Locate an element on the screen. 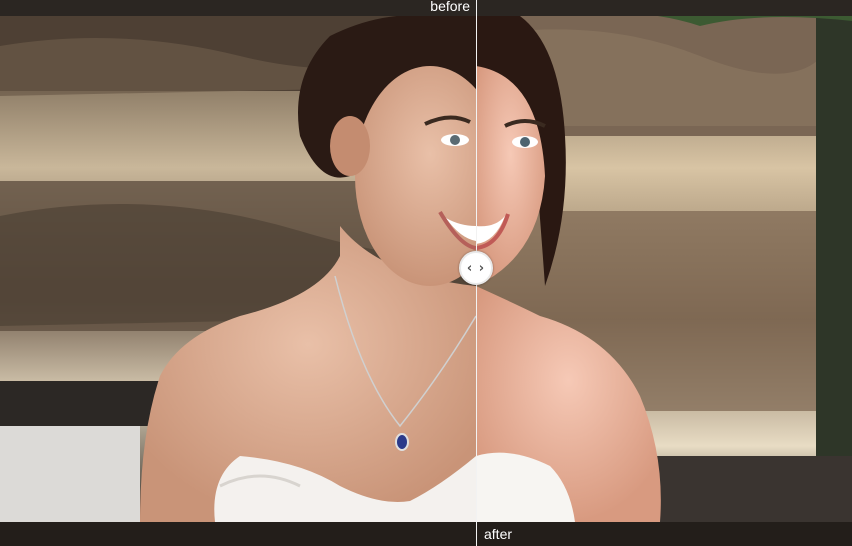 This screenshot has width=852, height=546. comparison-slider-handle: ‹ › is located at coordinates (476, 268).